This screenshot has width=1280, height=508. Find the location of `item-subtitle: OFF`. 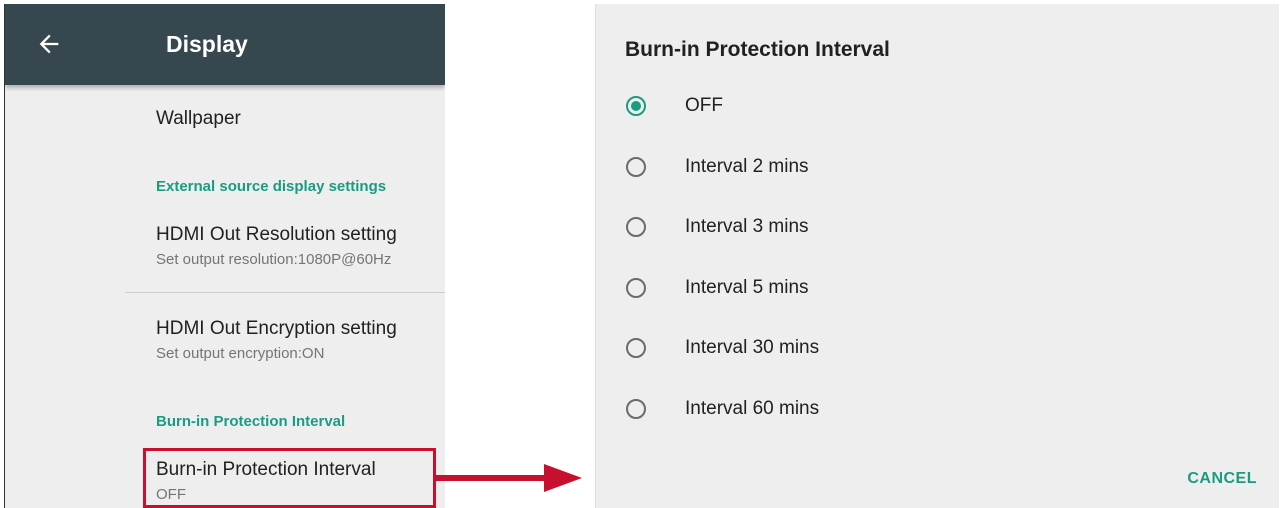

item-subtitle: OFF is located at coordinates (171, 494).